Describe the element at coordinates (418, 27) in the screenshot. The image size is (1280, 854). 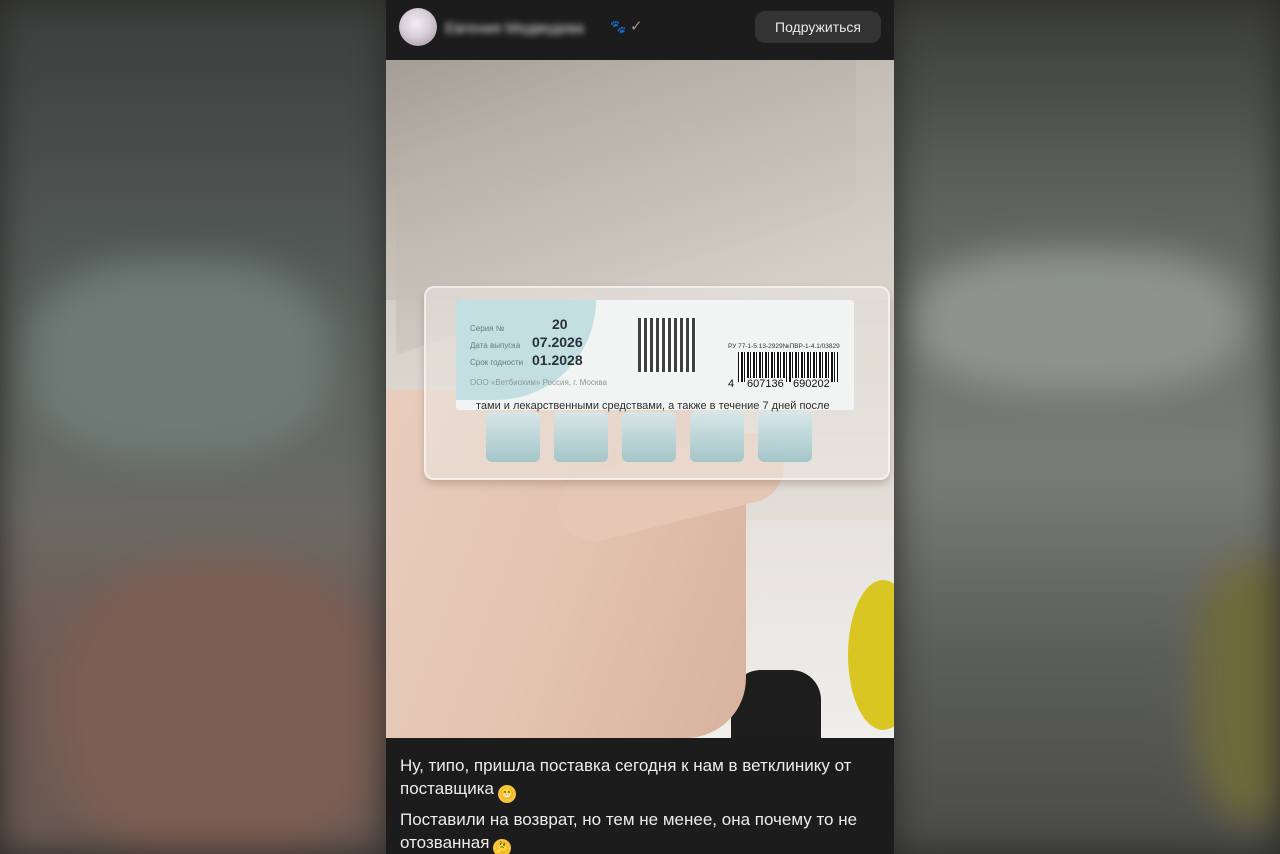
I see `avatar` at that location.